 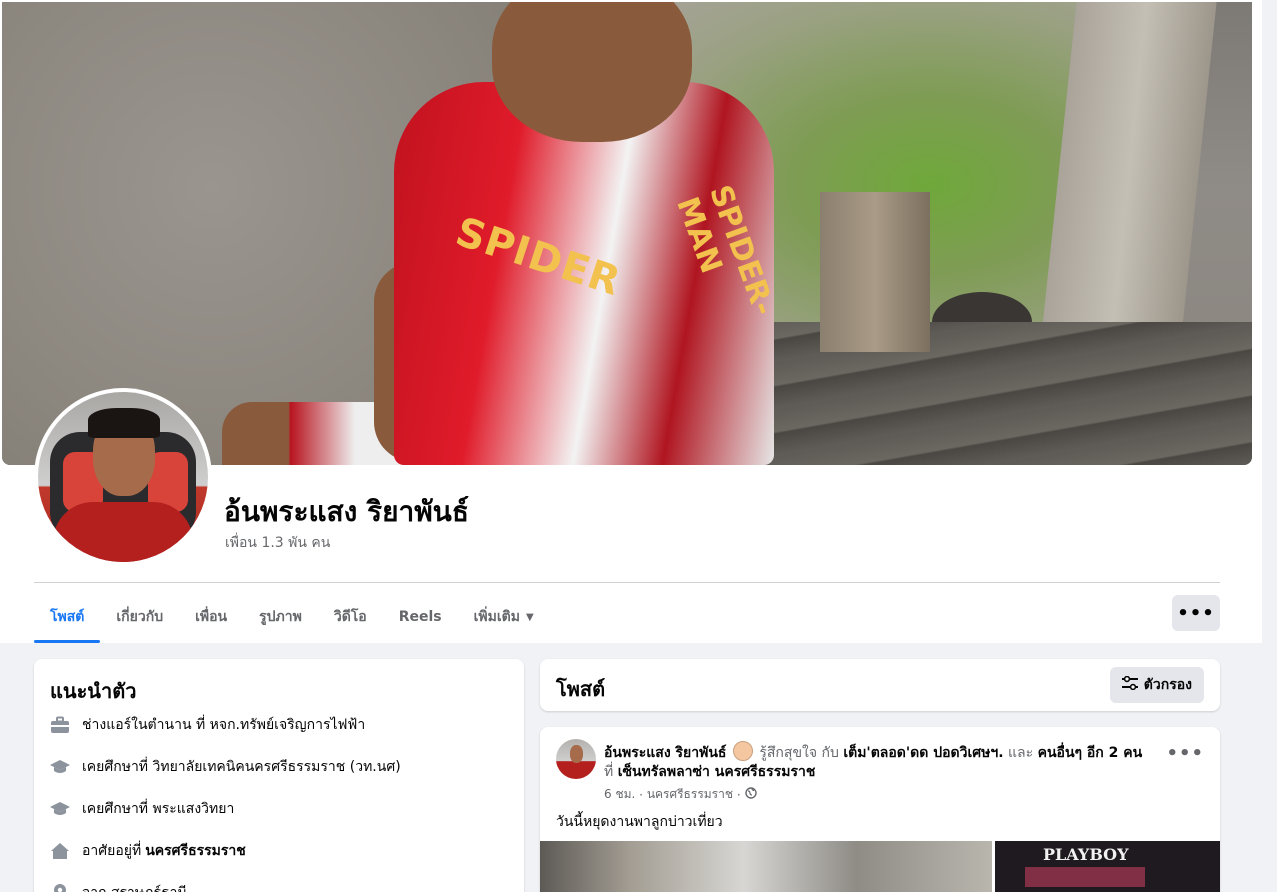 I want to click on cover-child-head, so click(x=592, y=72).